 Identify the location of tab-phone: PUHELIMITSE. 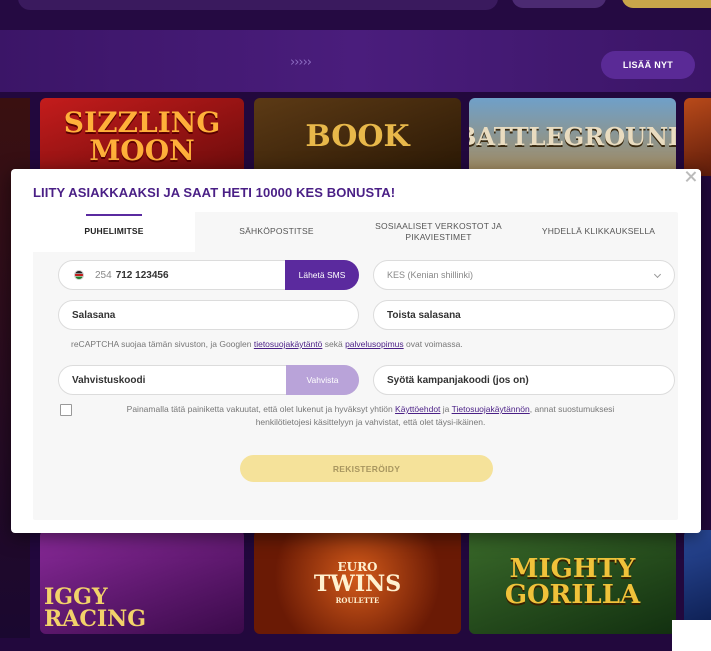
(114, 232).